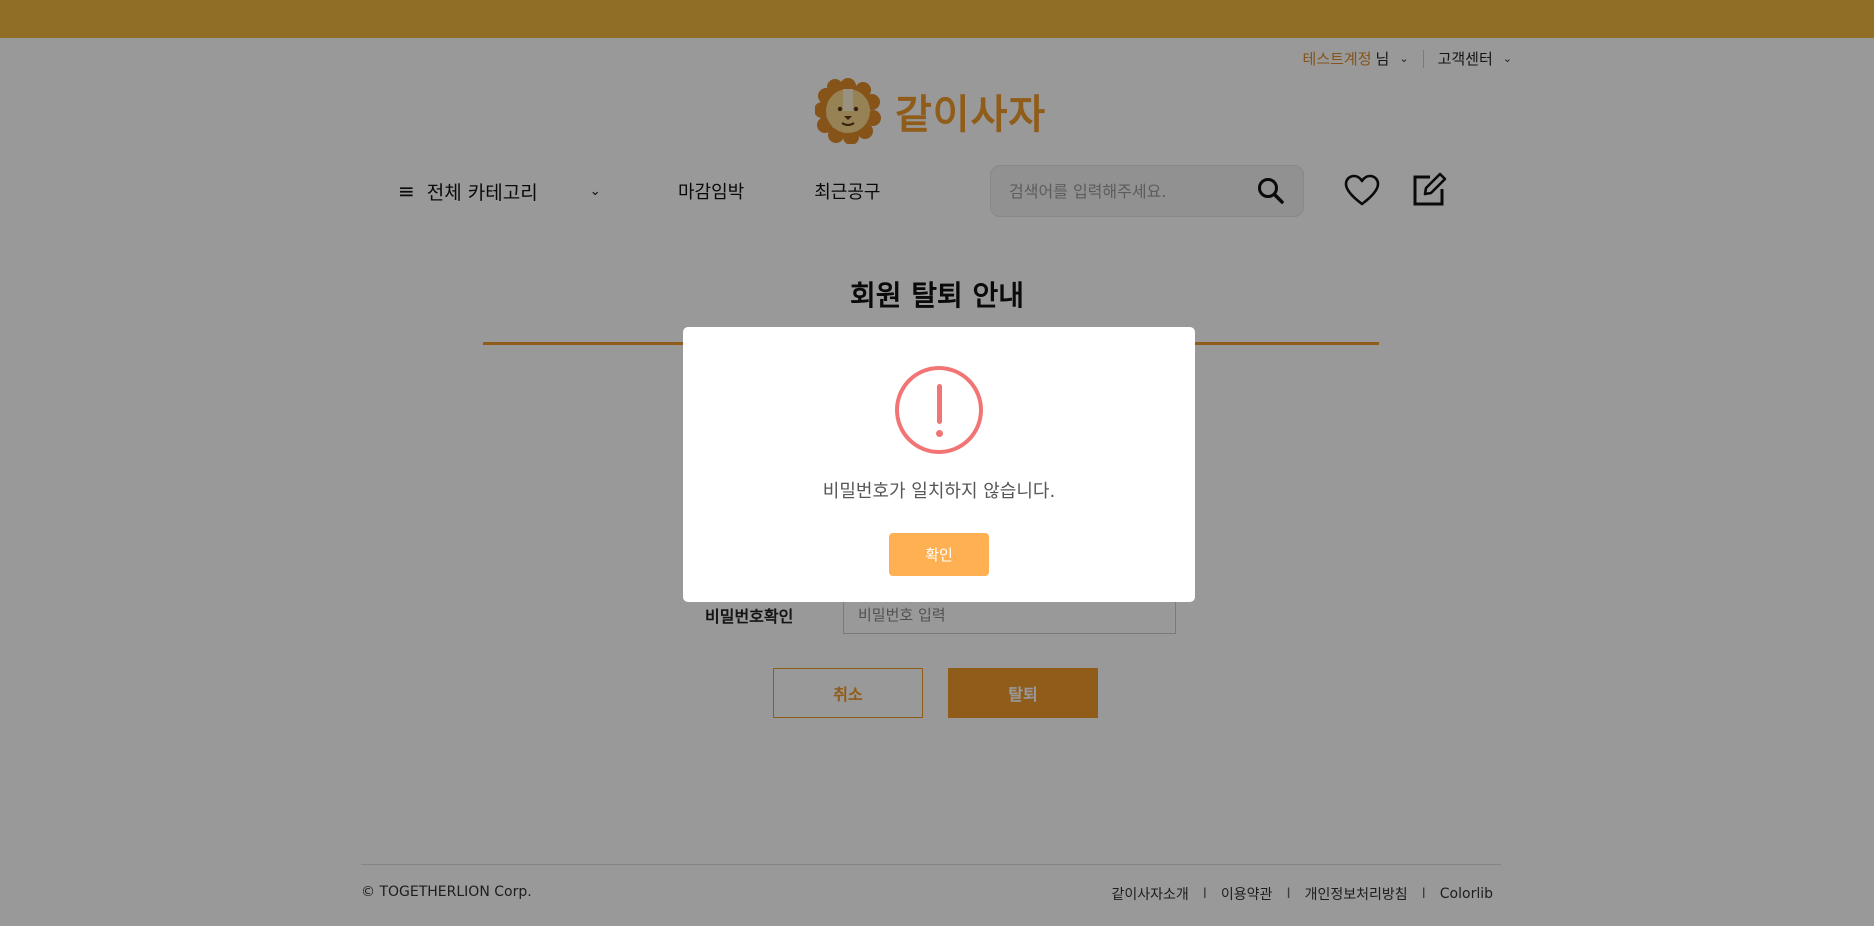  I want to click on alert-message: 비밀번호가 일치하지 않습니다., so click(939, 491).